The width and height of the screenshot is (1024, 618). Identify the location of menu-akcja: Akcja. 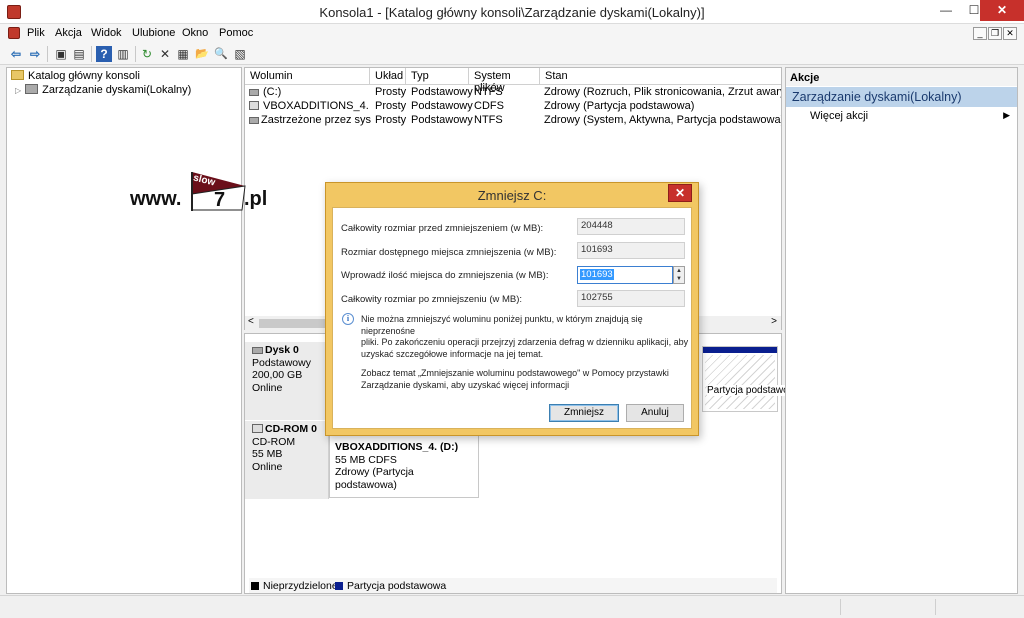
(68, 33).